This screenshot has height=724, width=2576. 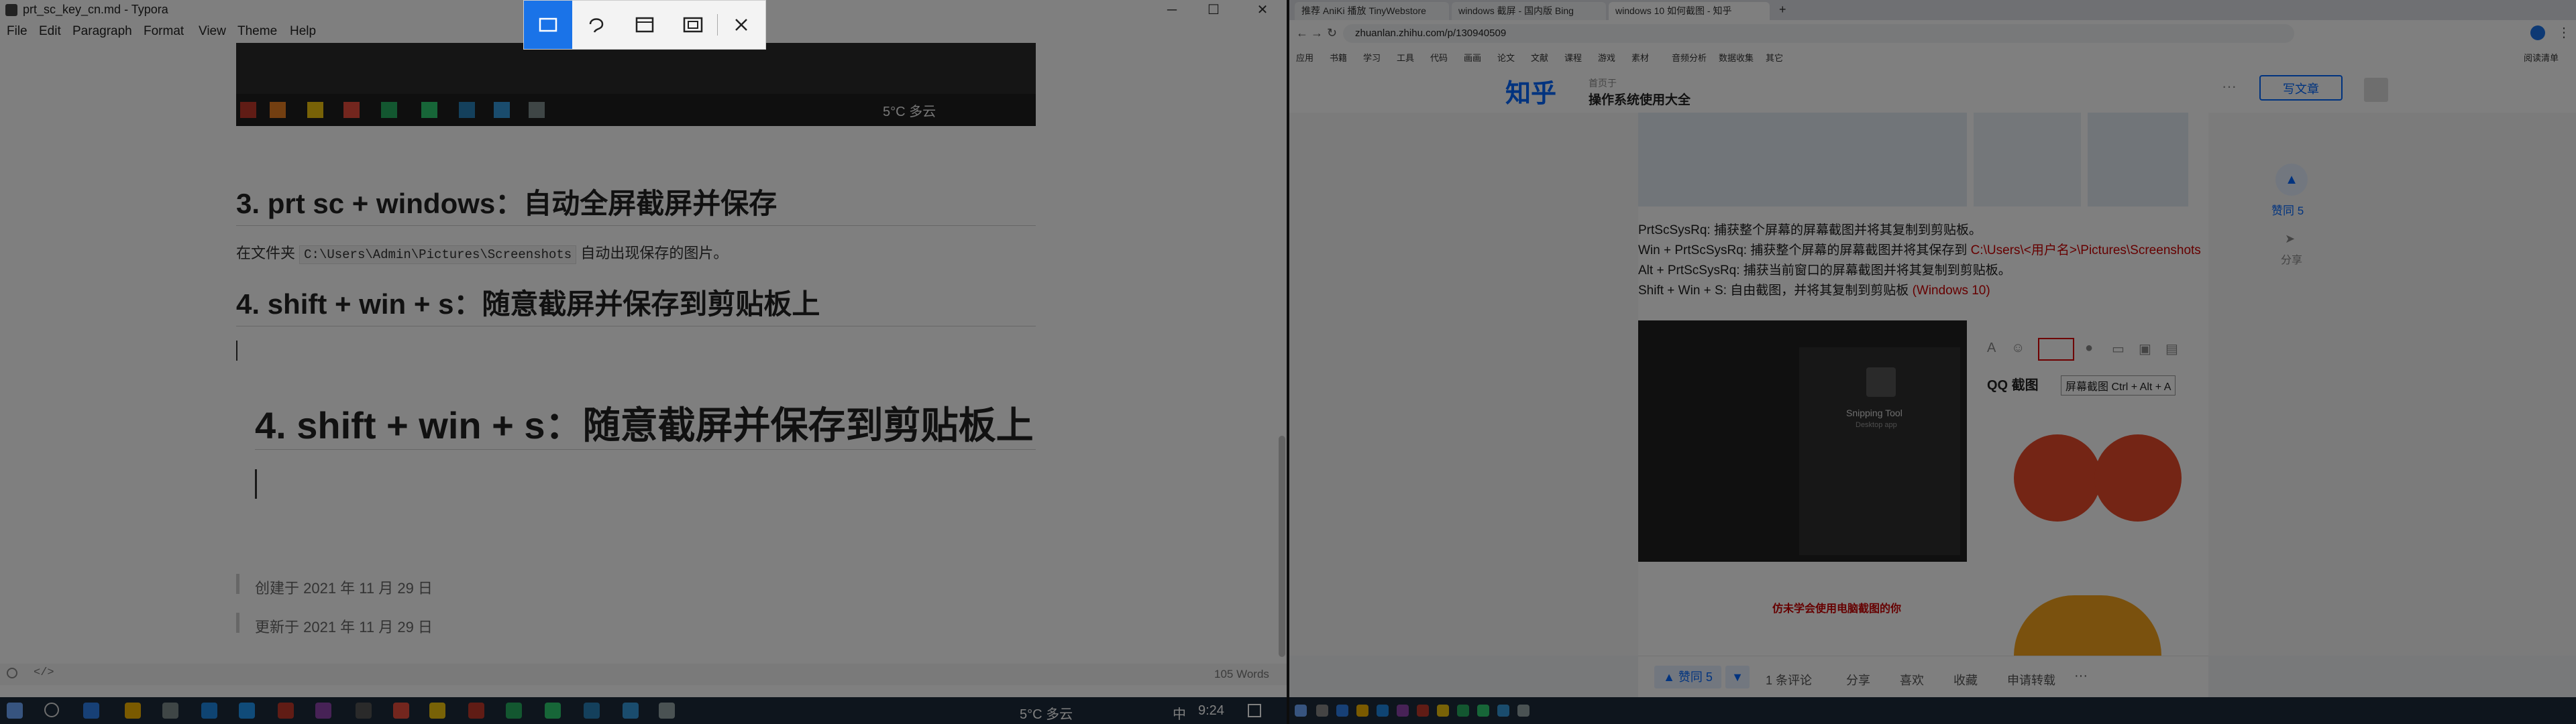 I want to click on column-title: 操作系统使用大全, so click(x=1639, y=99).